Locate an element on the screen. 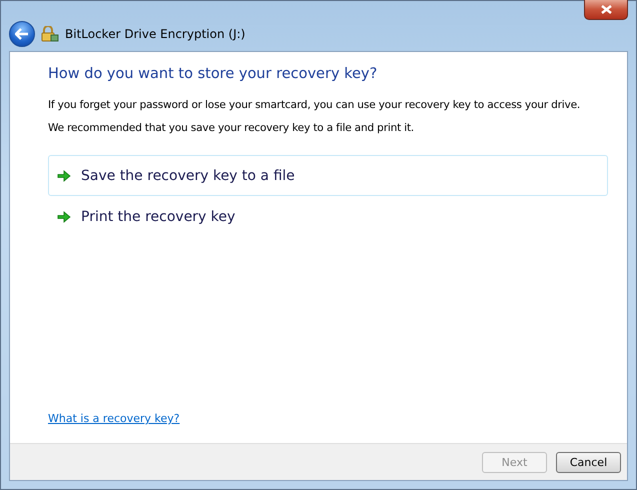 This screenshot has height=490, width=637. window-title: BitLocker Drive Encryption (J:) is located at coordinates (155, 34).